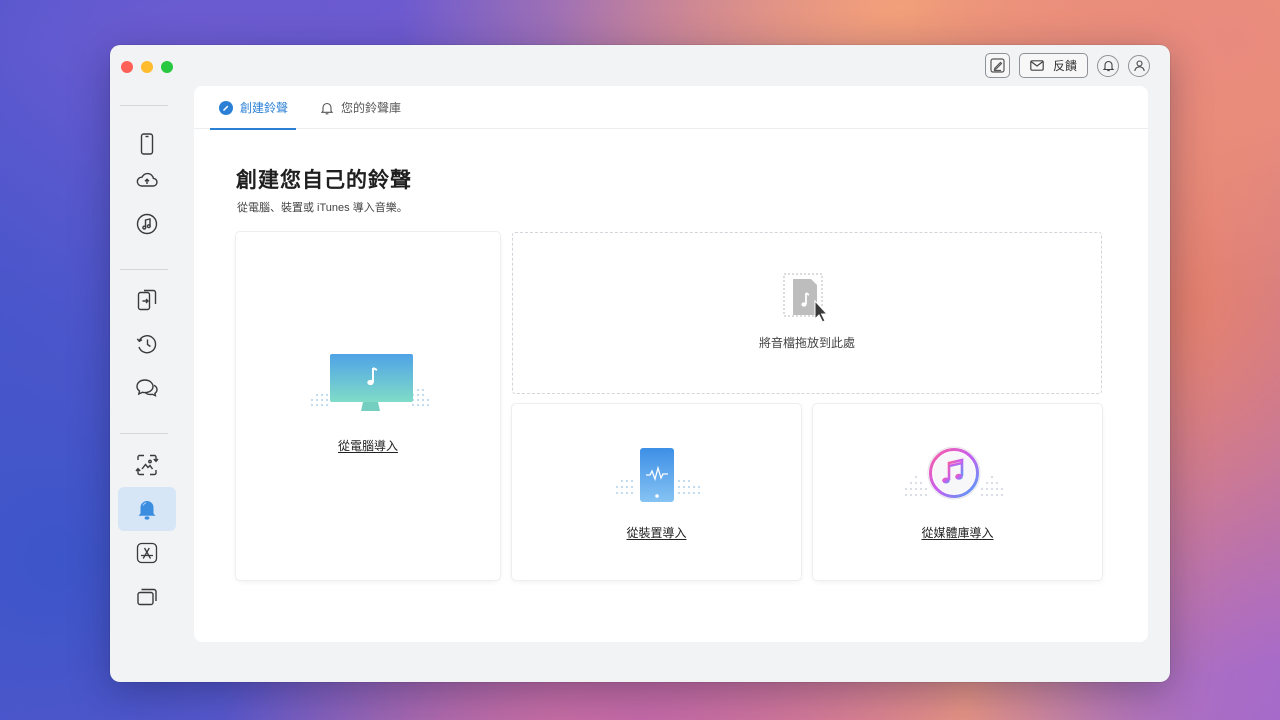 The width and height of the screenshot is (1280, 720). I want to click on import-from-device-label: 從裝置導入, so click(656, 532).